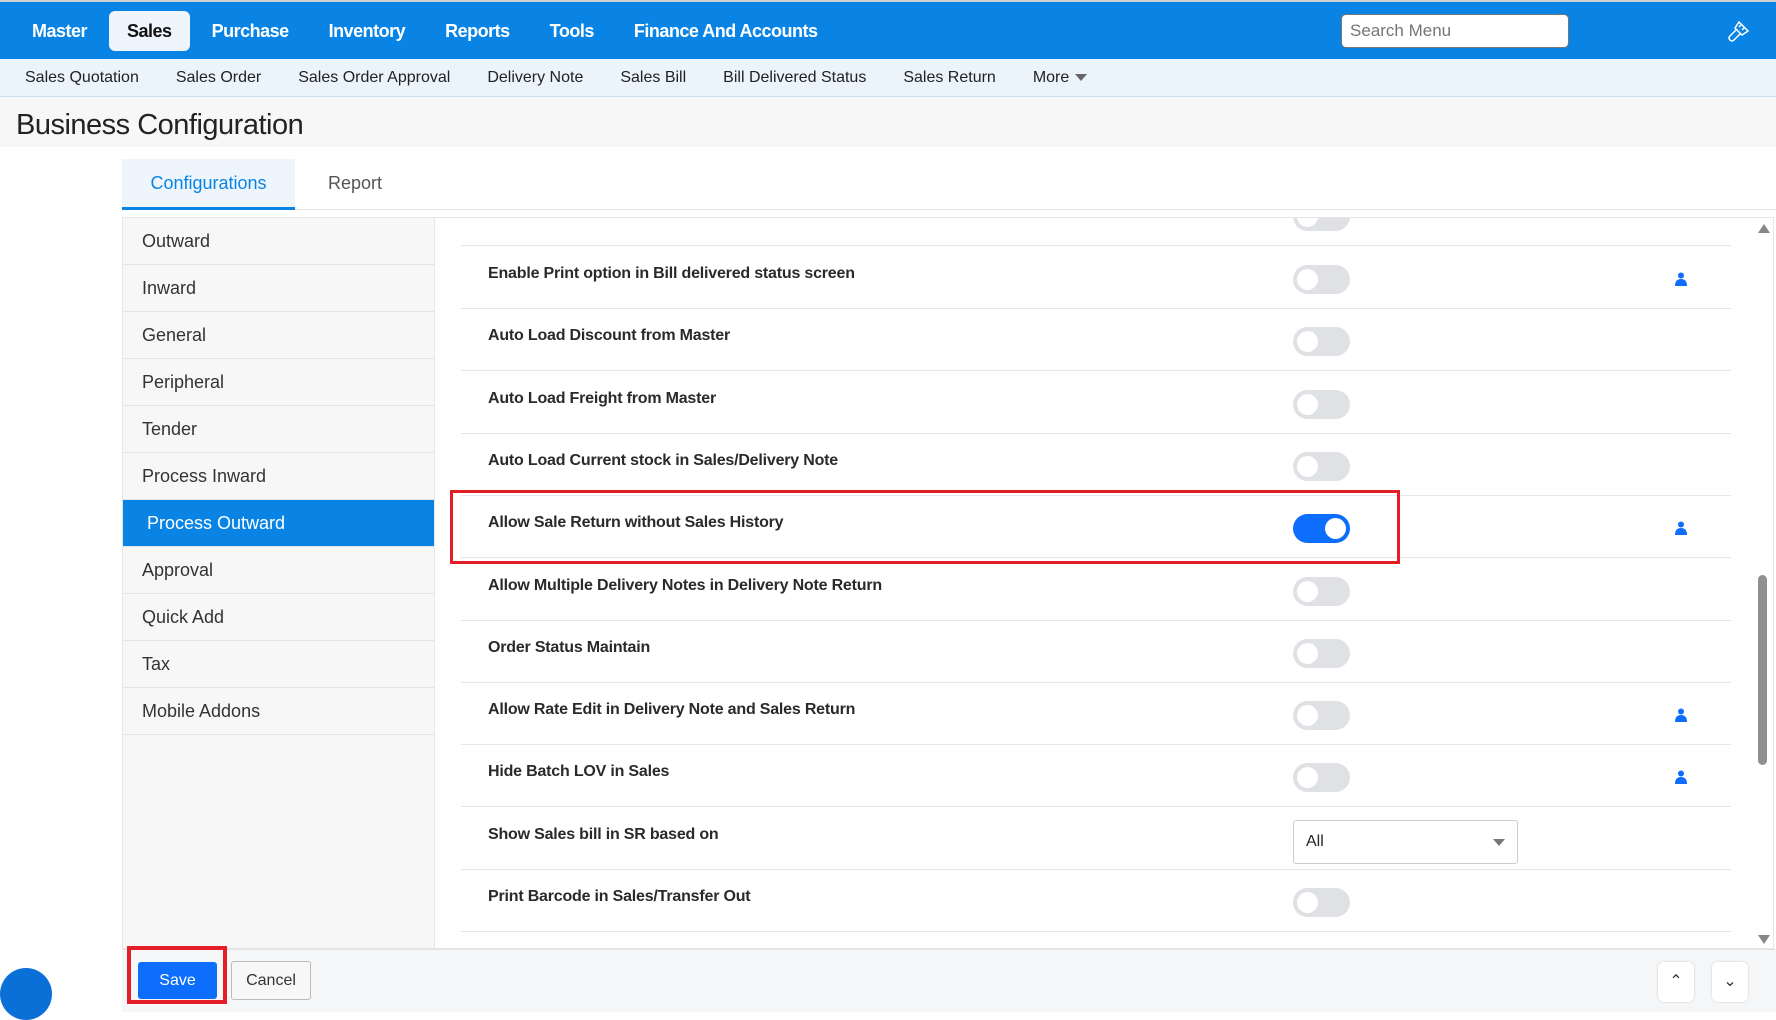 This screenshot has height=1020, width=1776. I want to click on chevron-up-icon: ⌃, so click(1676, 981).